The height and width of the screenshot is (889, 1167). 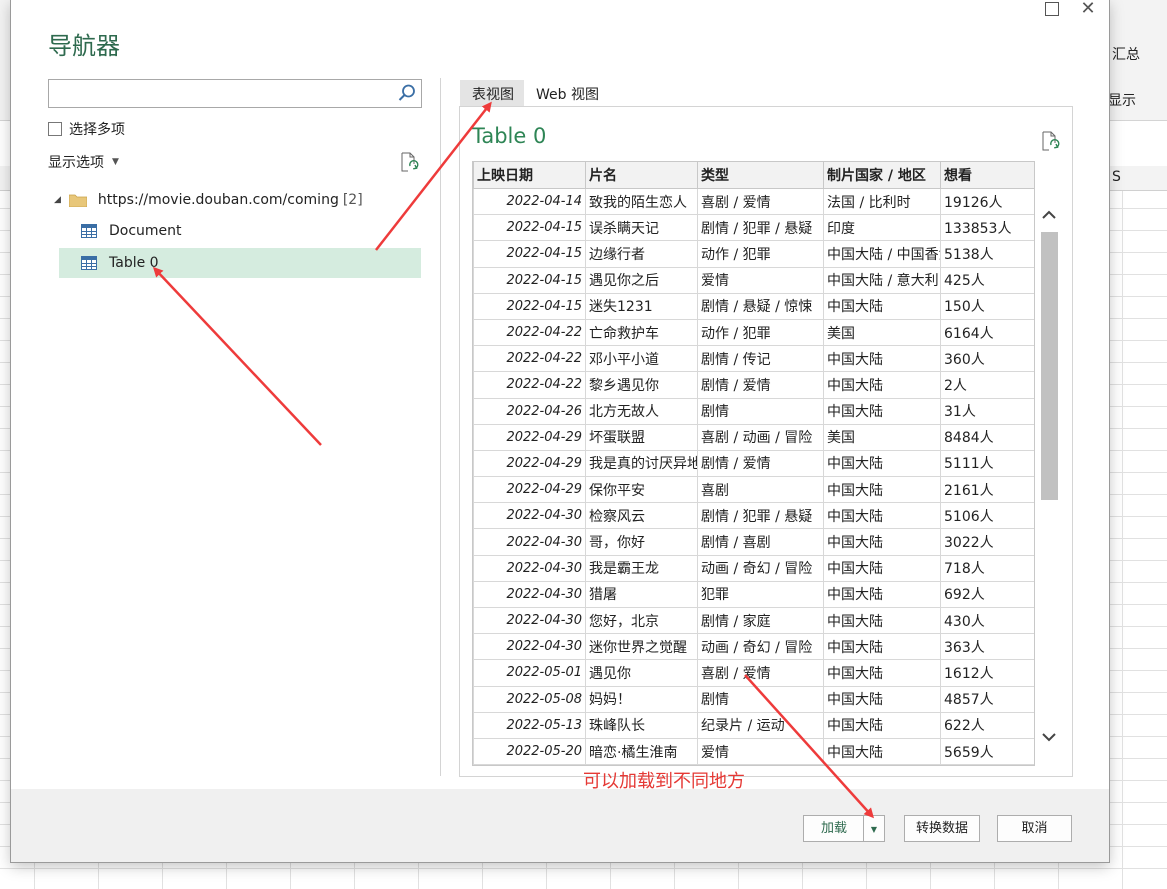 I want to click on load-button: 加载, so click(x=834, y=828).